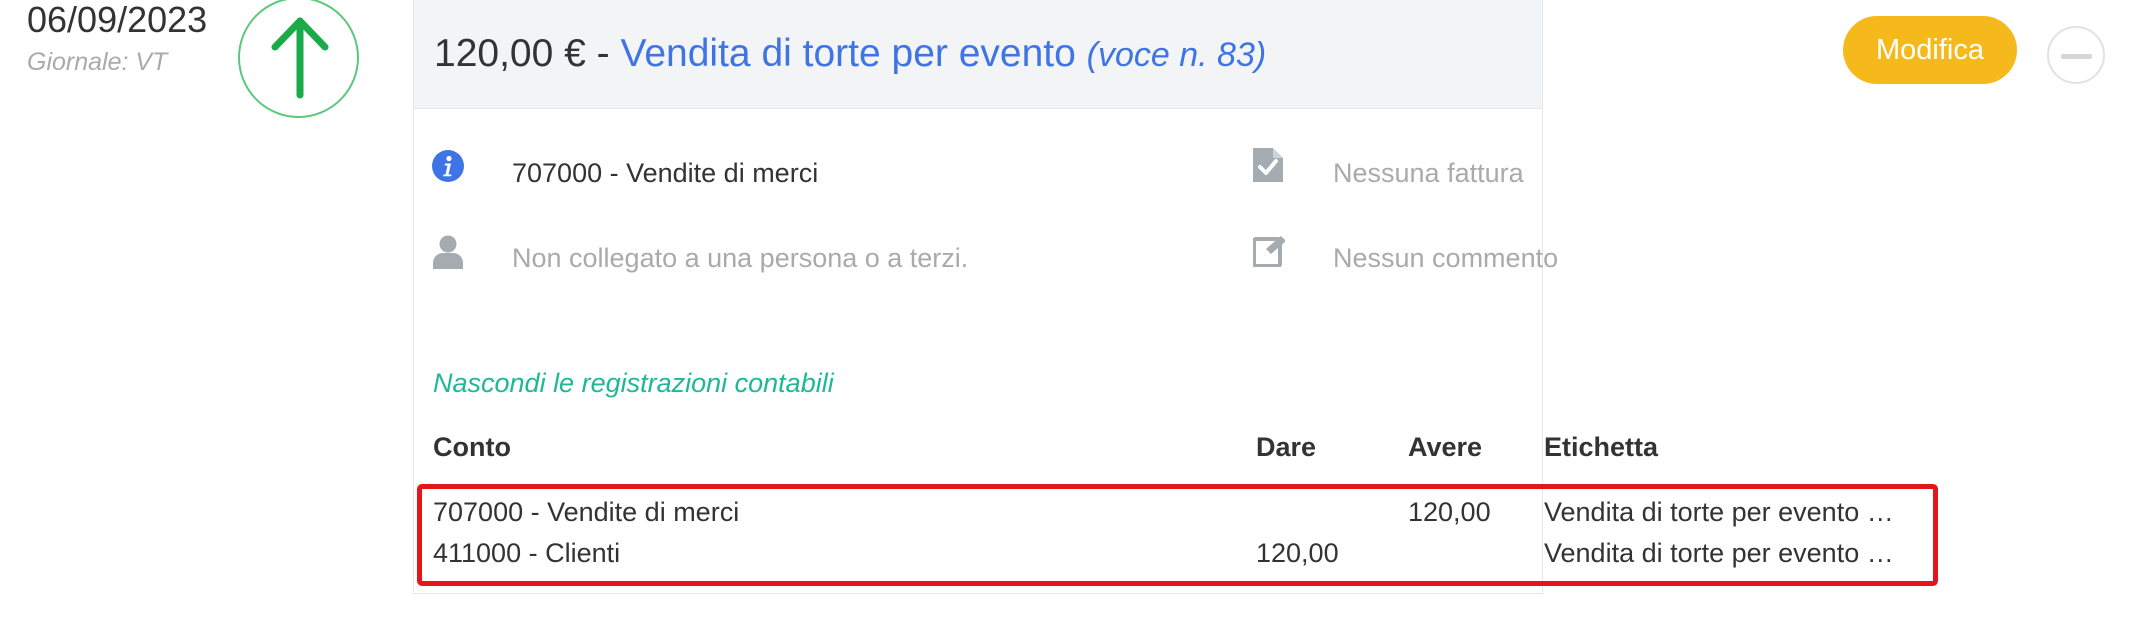 This screenshot has height=643, width=2129. What do you see at coordinates (2076, 55) in the screenshot?
I see `minus-icon` at bounding box center [2076, 55].